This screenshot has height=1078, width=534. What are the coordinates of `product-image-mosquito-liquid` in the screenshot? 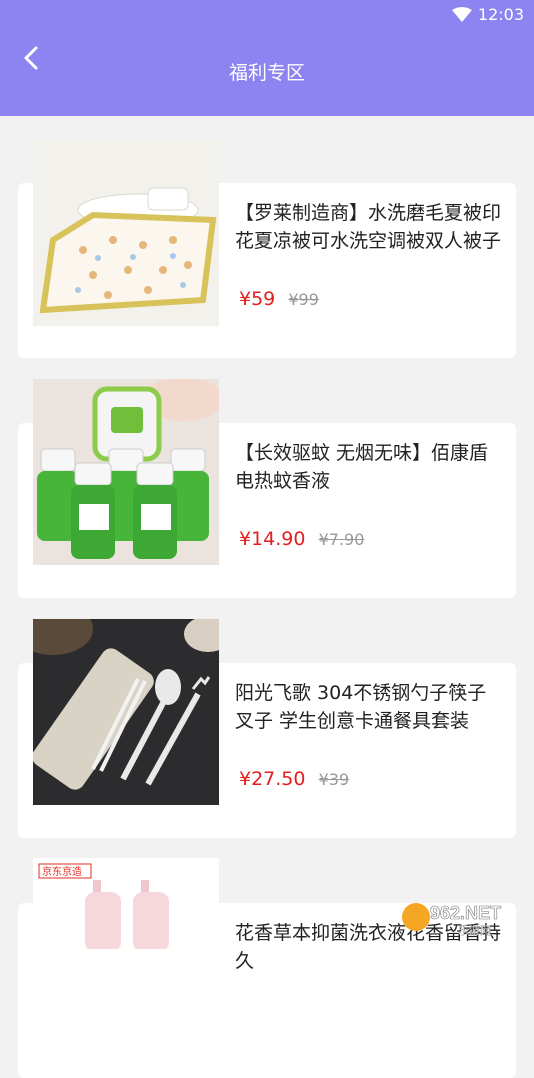 It's located at (126, 472).